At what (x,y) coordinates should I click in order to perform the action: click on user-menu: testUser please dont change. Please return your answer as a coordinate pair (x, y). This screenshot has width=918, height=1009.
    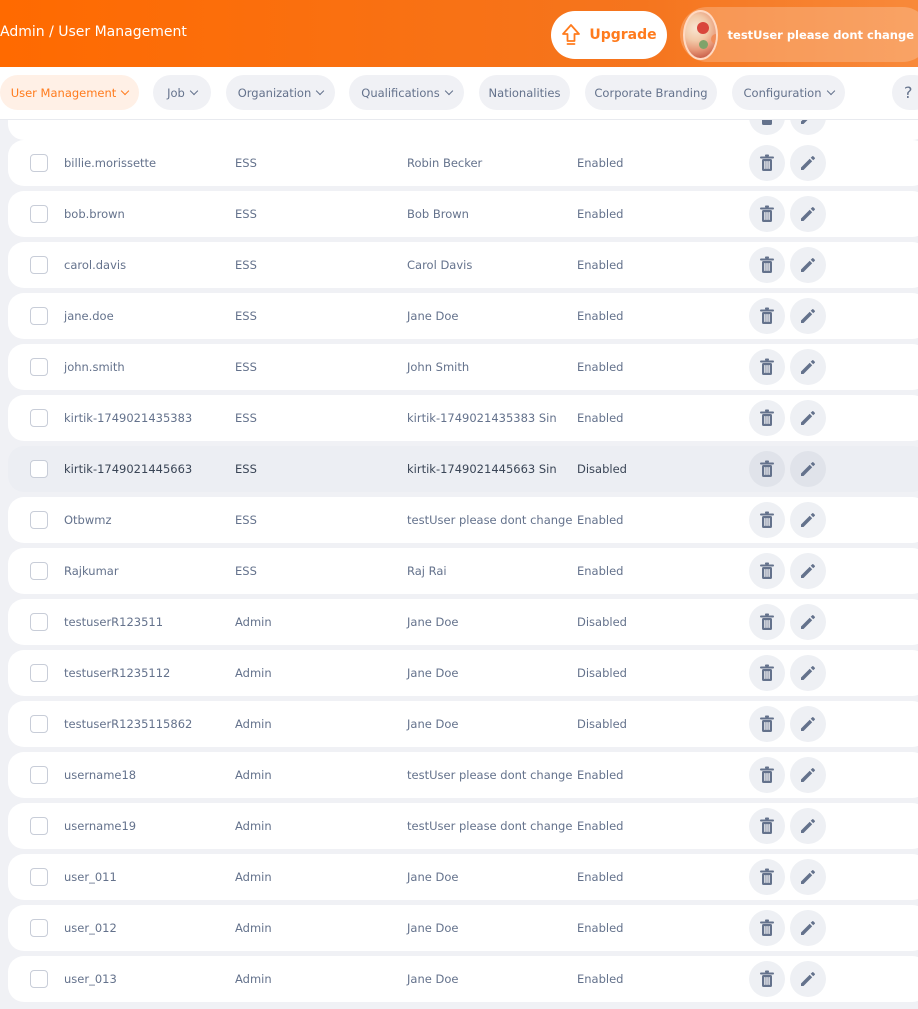
    Looking at the image, I should click on (799, 34).